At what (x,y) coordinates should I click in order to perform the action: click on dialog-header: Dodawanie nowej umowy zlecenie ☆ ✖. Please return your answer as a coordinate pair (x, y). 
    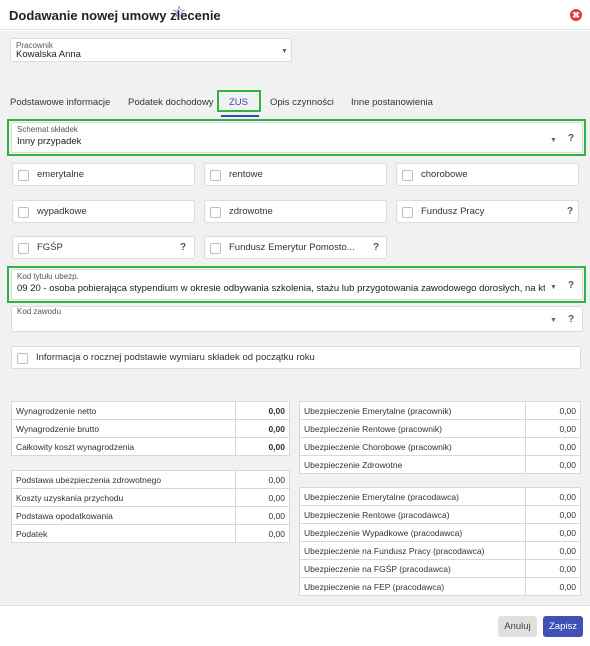
    Looking at the image, I should click on (295, 15).